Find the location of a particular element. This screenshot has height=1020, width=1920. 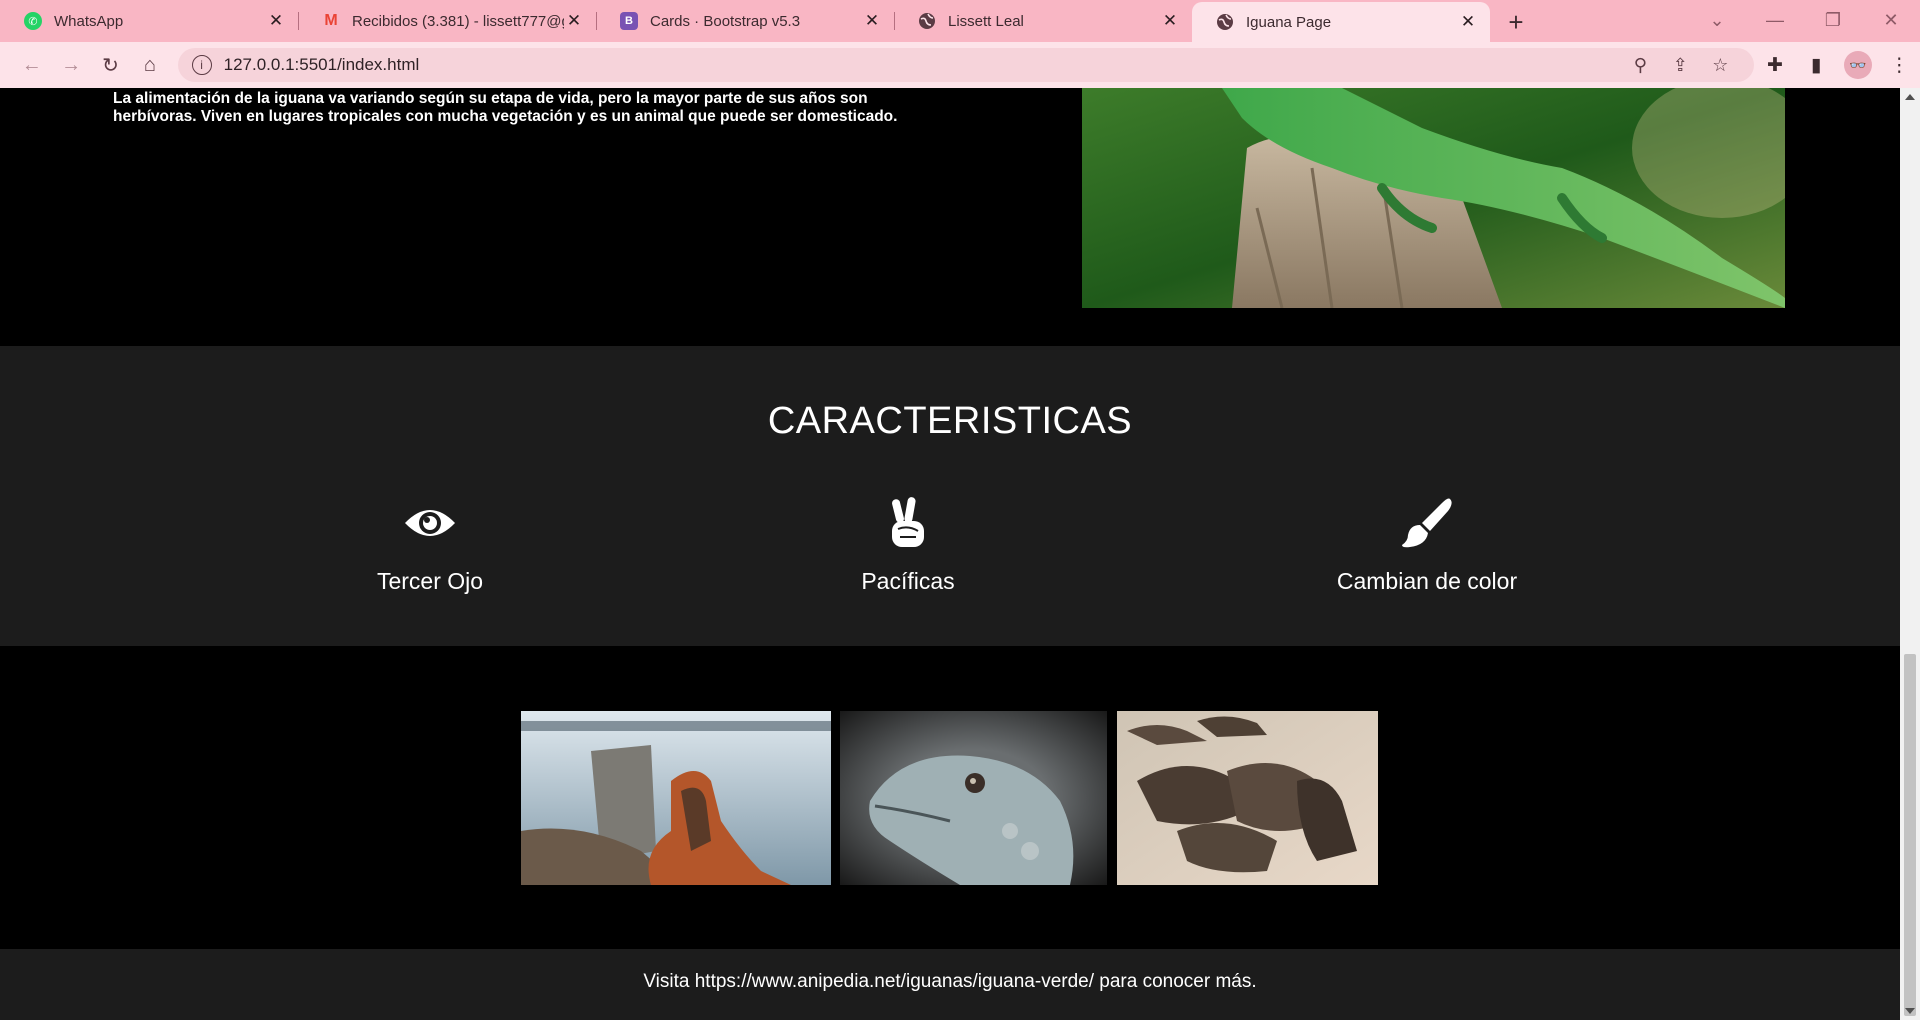

gmail-icon: M is located at coordinates (331, 20).